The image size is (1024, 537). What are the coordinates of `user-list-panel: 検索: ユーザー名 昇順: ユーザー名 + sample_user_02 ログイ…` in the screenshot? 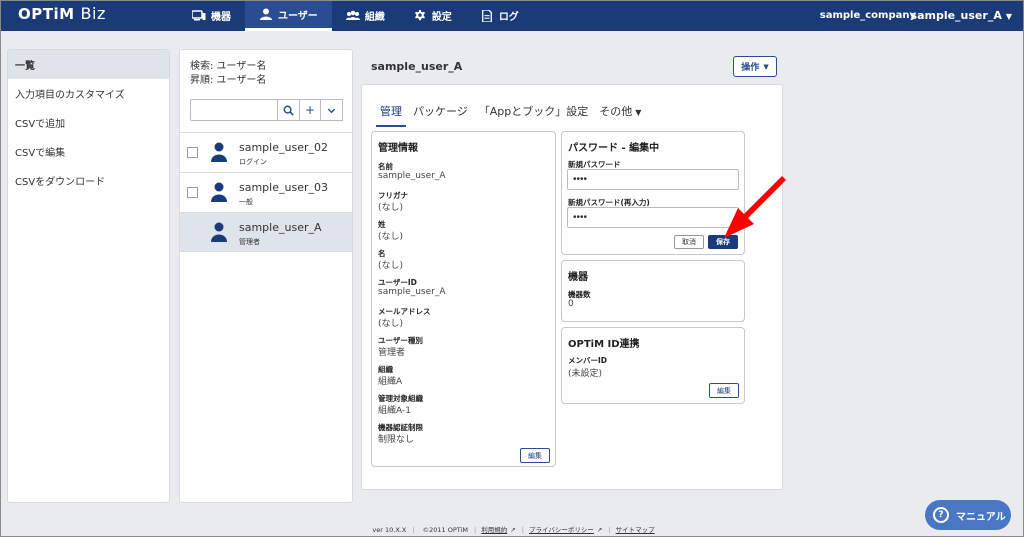 It's located at (266, 276).